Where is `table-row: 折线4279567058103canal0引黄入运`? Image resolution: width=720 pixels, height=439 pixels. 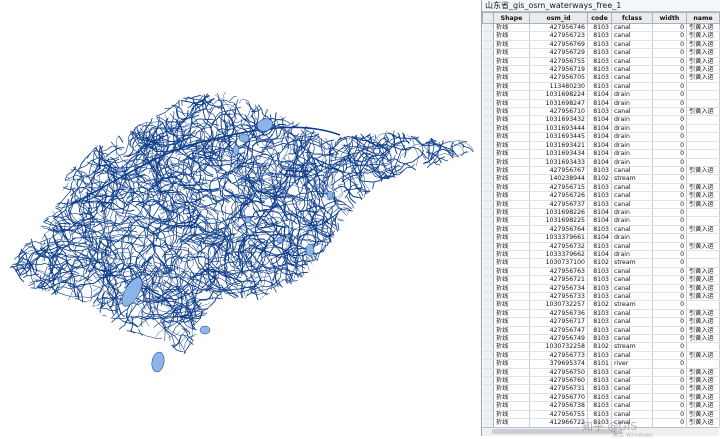 table-row: 折线4279567058103canal0引黄入运 is located at coordinates (601, 78).